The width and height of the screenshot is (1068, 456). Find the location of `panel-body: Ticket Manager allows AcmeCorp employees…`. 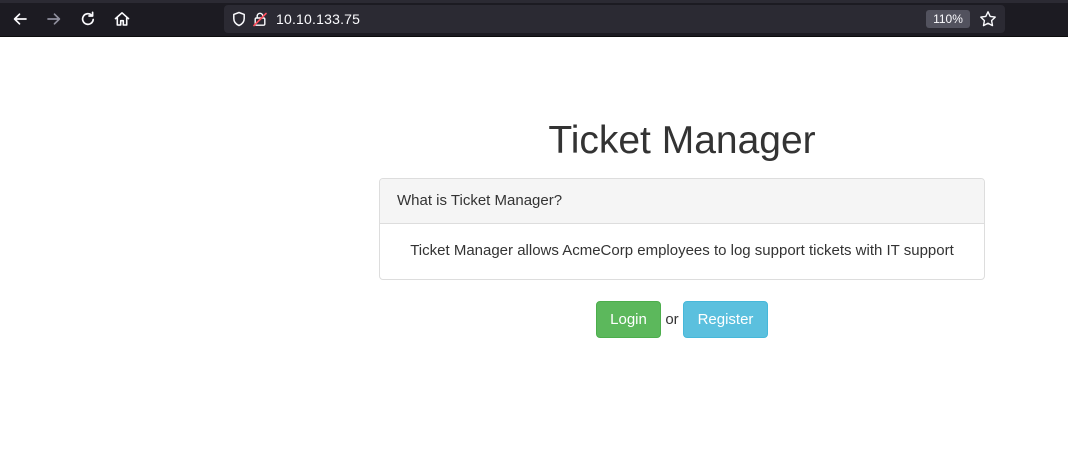

panel-body: Ticket Manager allows AcmeCorp employees… is located at coordinates (682, 250).